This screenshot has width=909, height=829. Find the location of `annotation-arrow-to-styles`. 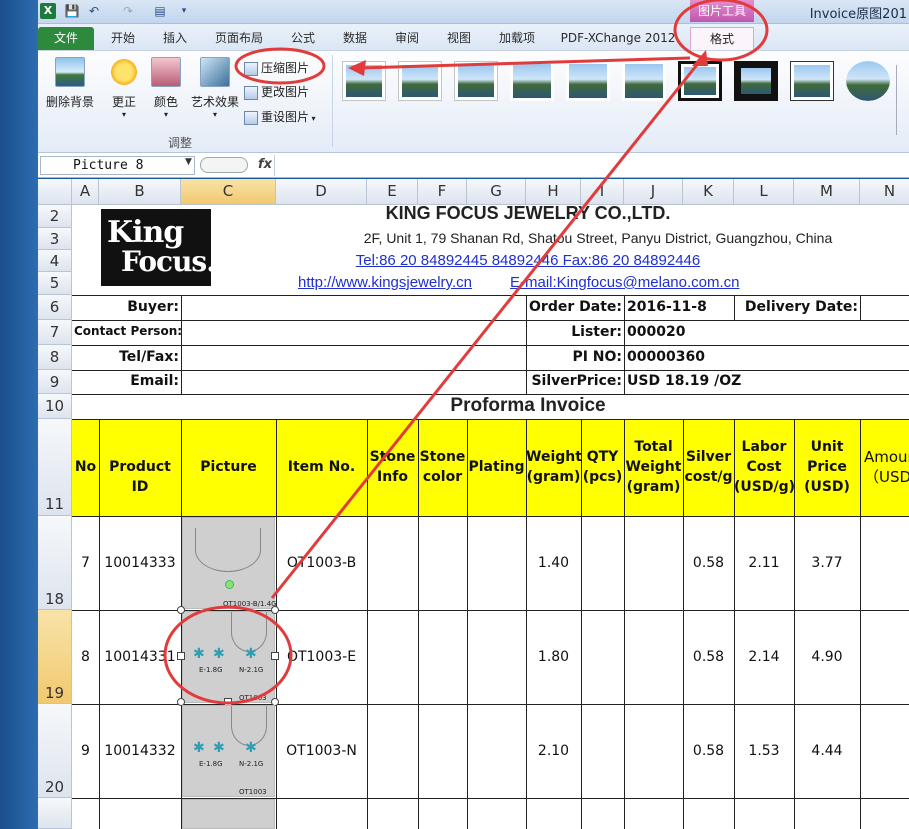

annotation-arrow-to-styles is located at coordinates (525, 63).